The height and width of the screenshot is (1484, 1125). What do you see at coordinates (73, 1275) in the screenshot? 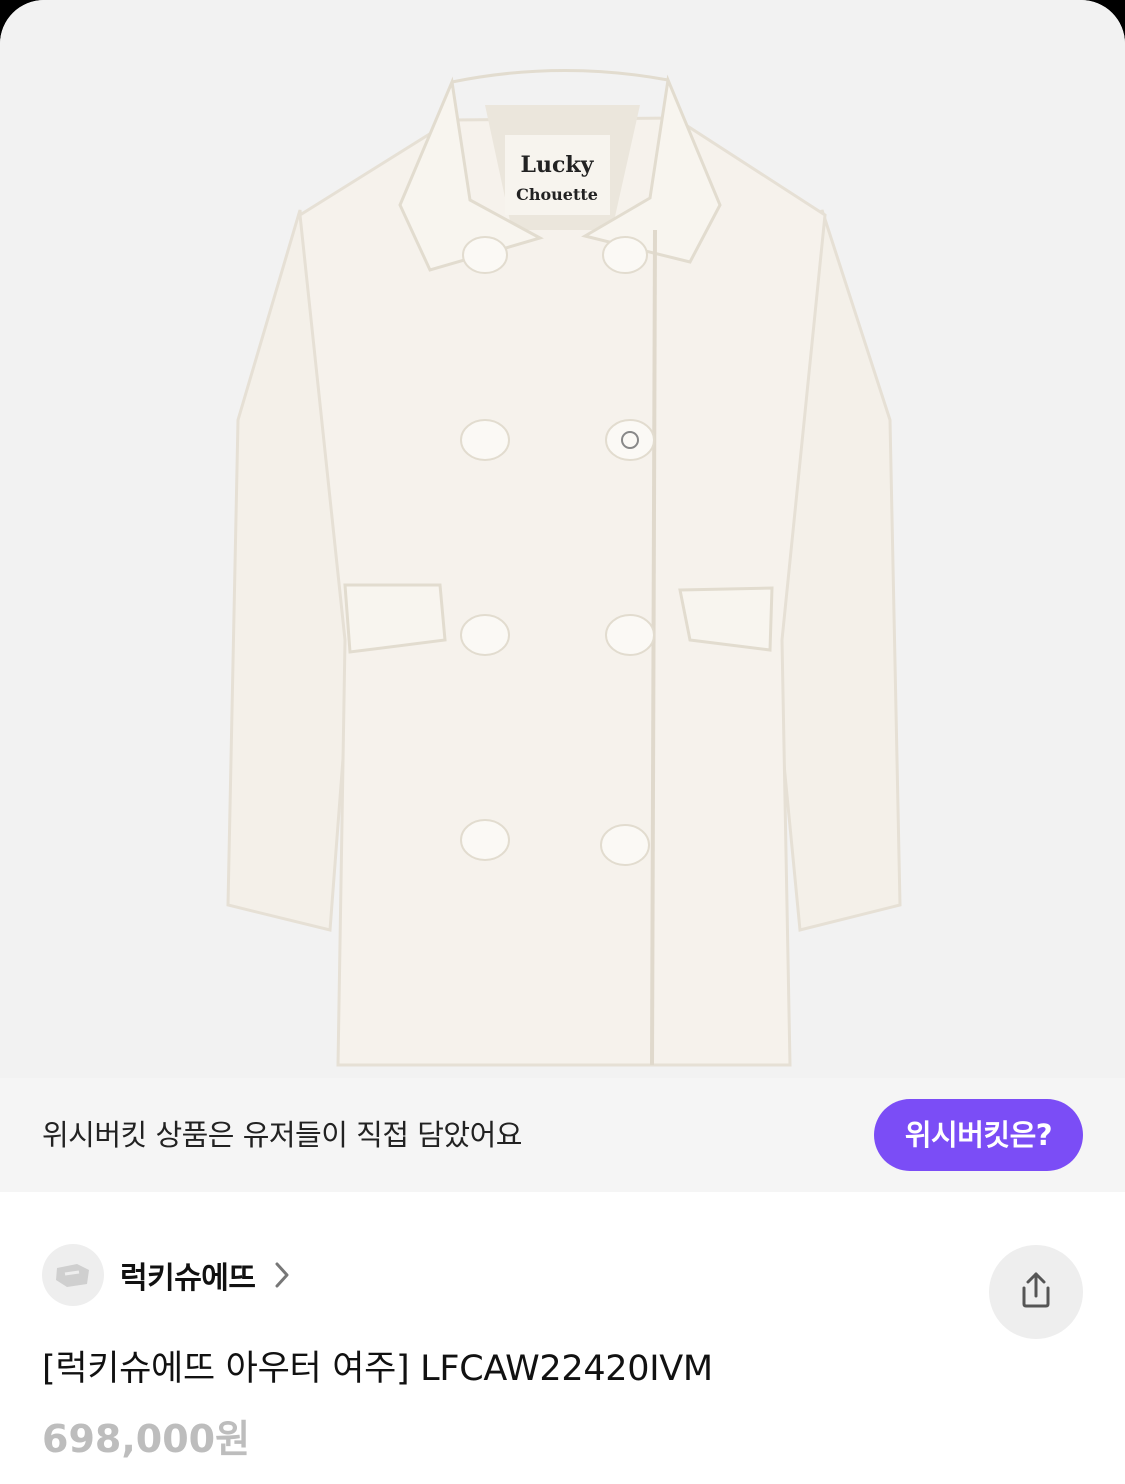
I see `store-logo-icon` at bounding box center [73, 1275].